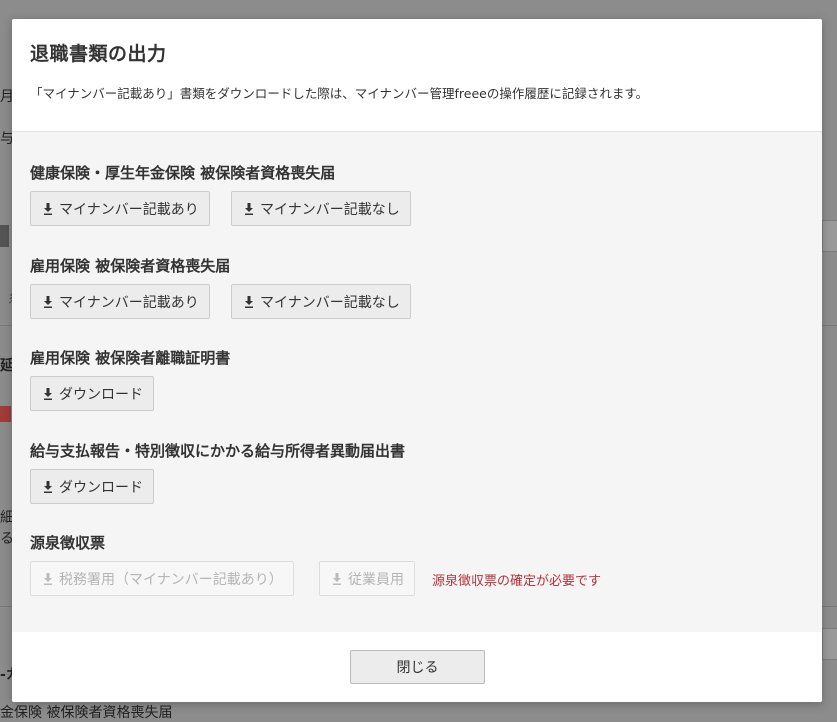  What do you see at coordinates (517, 581) in the screenshot?
I see `withholding-warning-text: 源泉徴収票の確定が必要です` at bounding box center [517, 581].